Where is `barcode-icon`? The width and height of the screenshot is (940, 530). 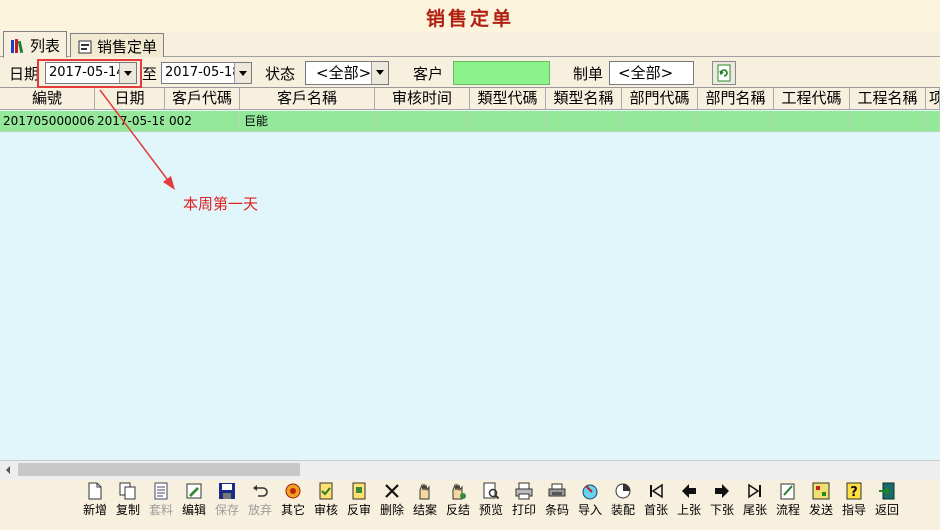 barcode-icon is located at coordinates (557, 490).